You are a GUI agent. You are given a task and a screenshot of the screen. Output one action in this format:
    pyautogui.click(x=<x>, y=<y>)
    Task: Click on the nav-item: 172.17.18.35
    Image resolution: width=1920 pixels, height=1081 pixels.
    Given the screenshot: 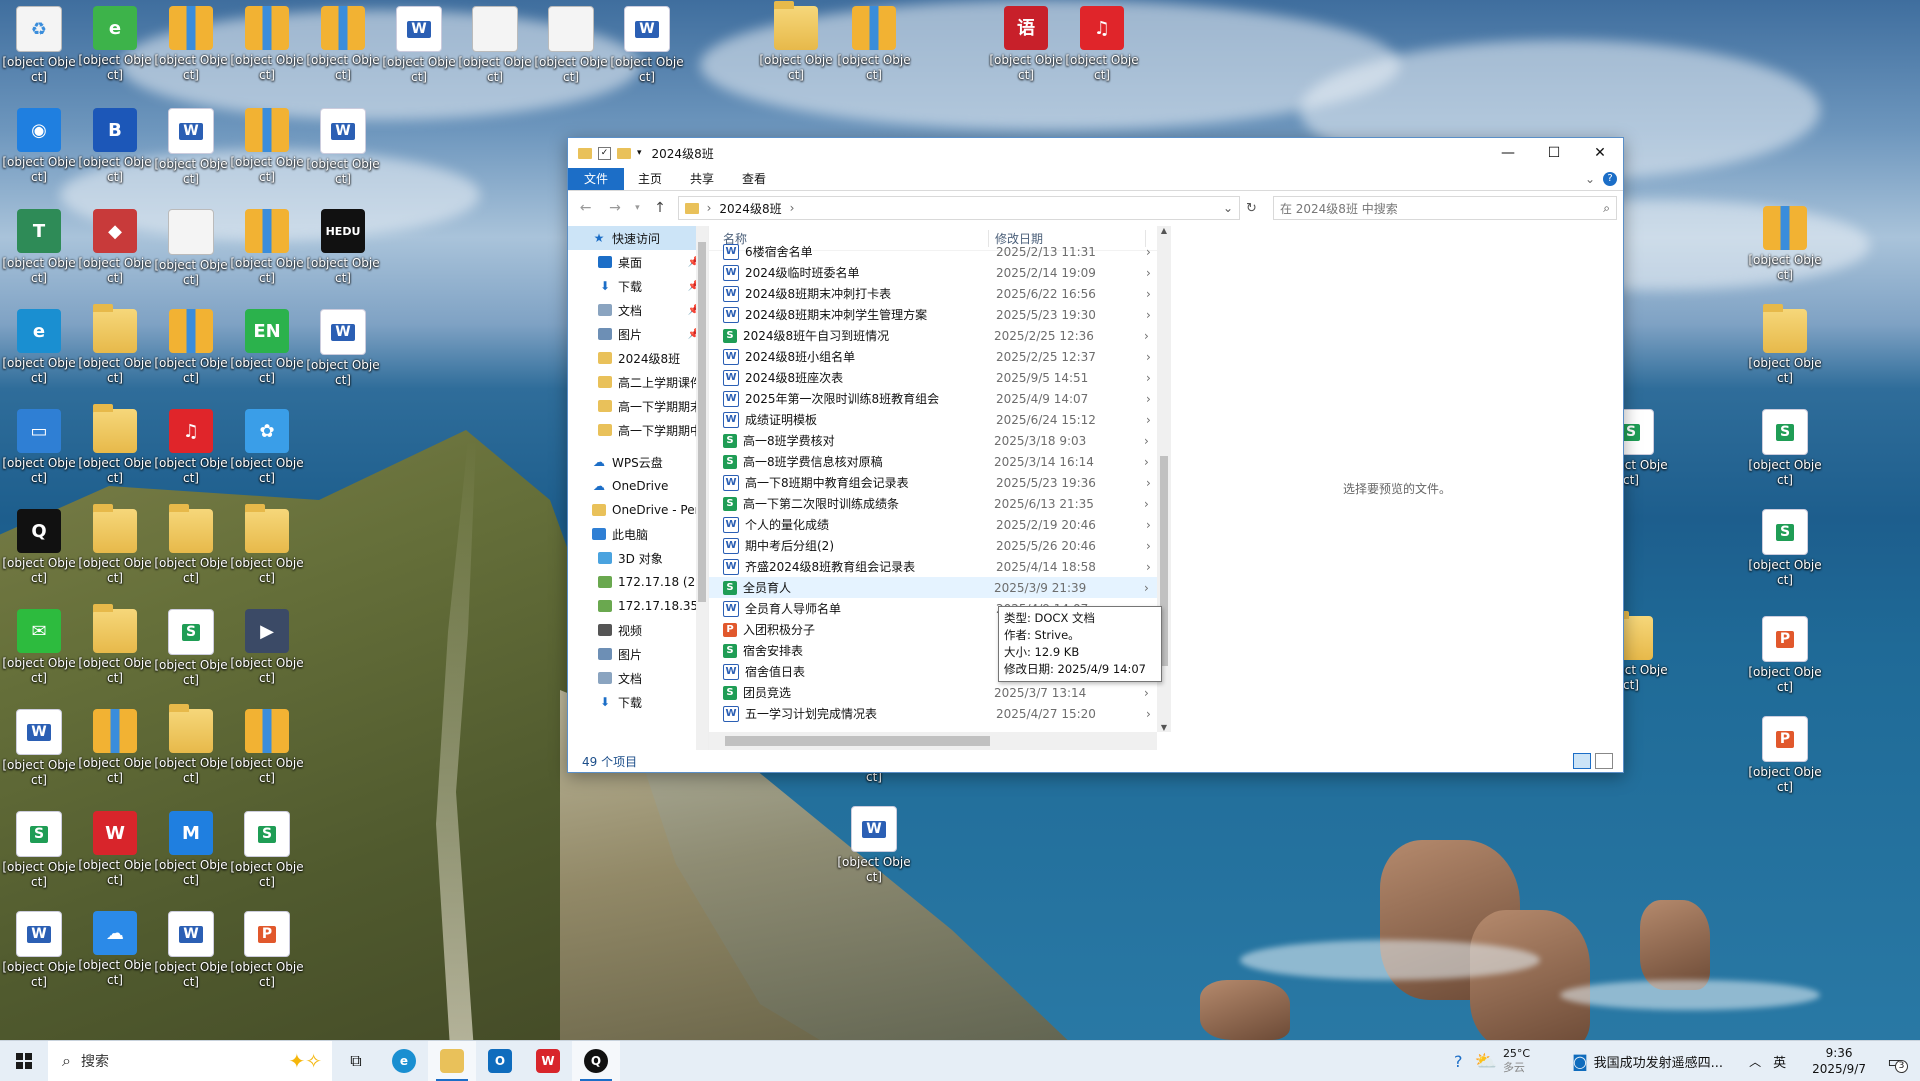 What is the action you would take?
    pyautogui.click(x=638, y=606)
    